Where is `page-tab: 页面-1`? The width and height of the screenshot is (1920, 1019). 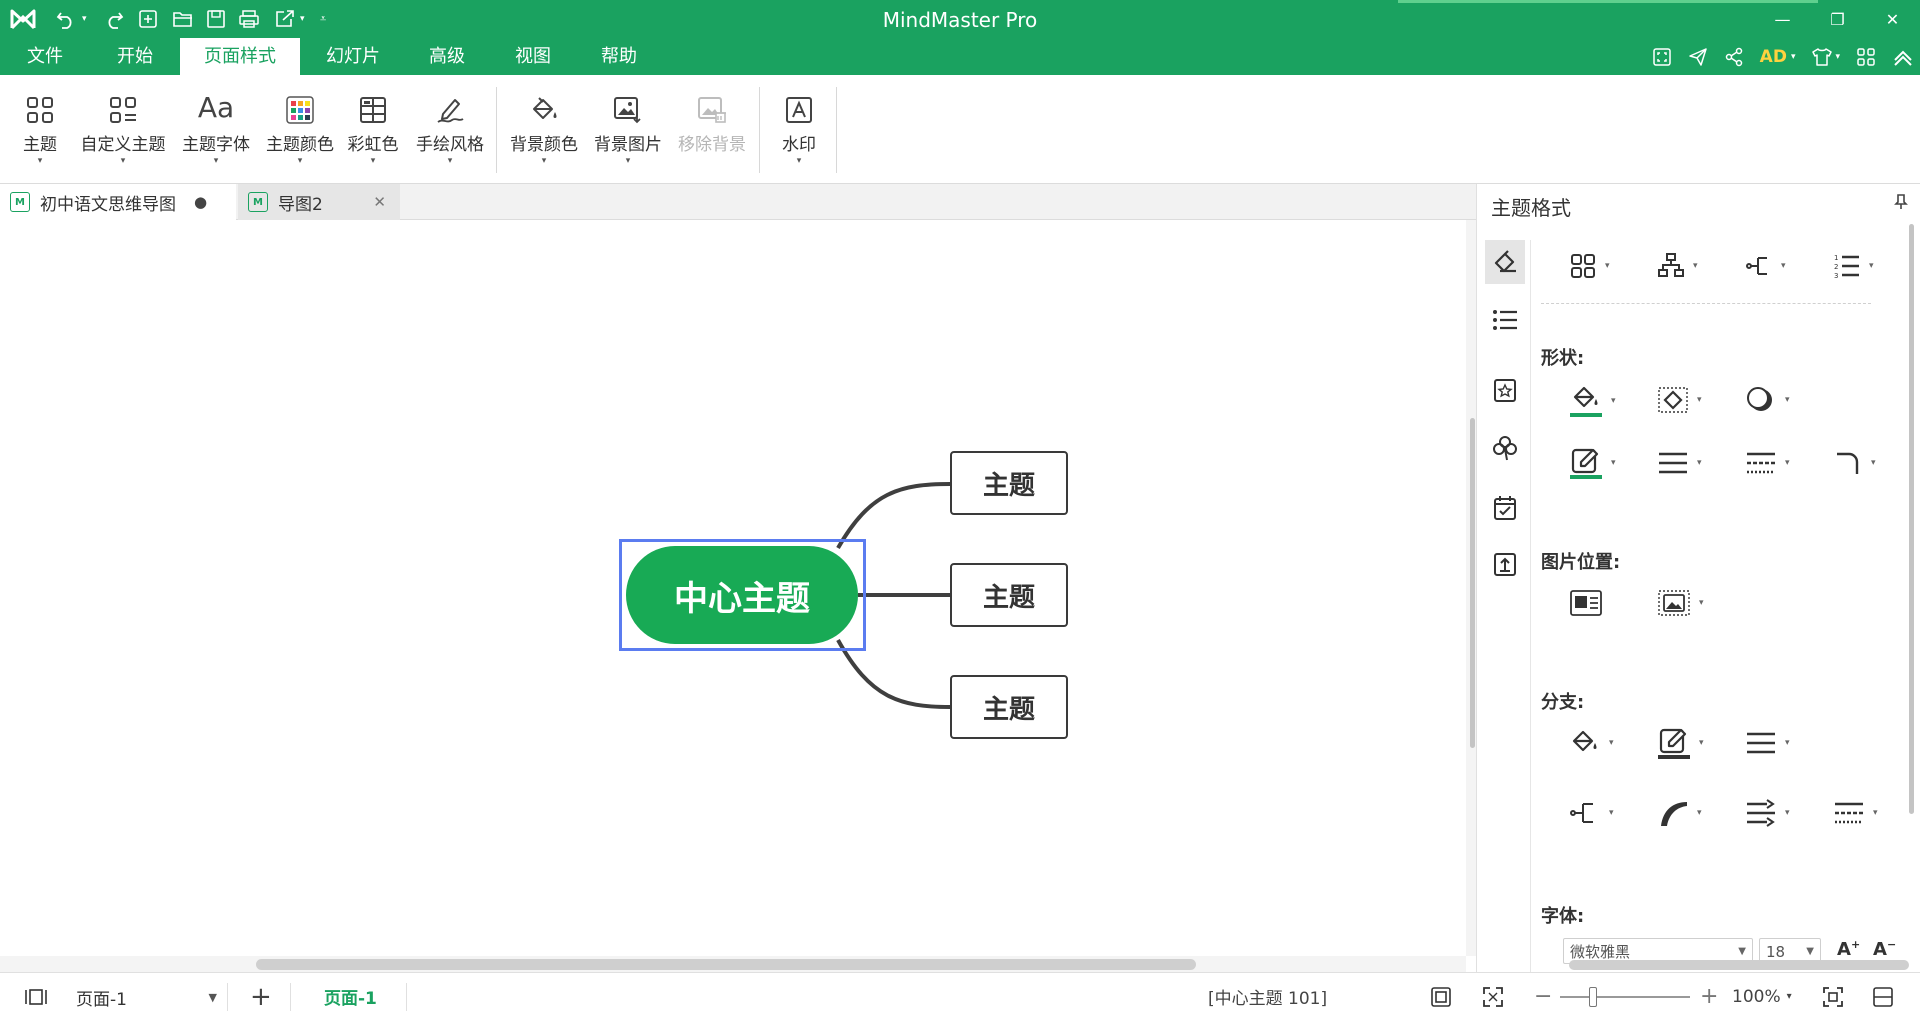
page-tab: 页面-1 is located at coordinates (350, 996).